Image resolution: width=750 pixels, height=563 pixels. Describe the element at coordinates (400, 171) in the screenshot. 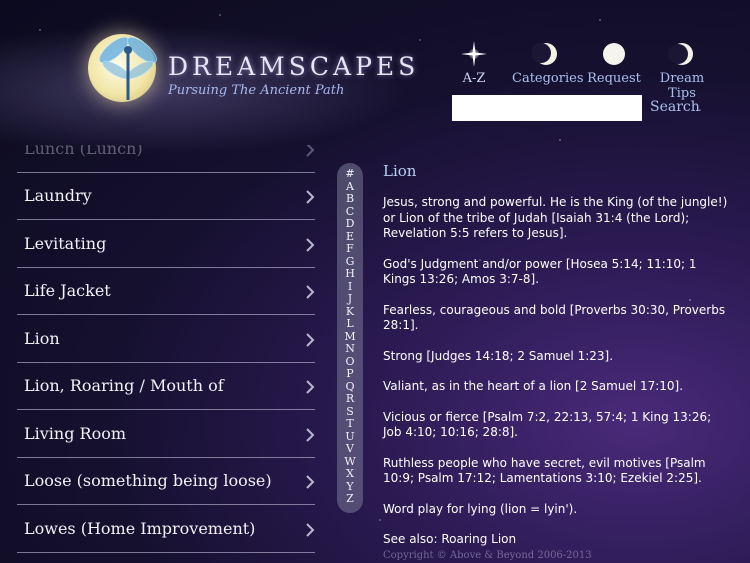

I see `detail-title: Lion` at that location.